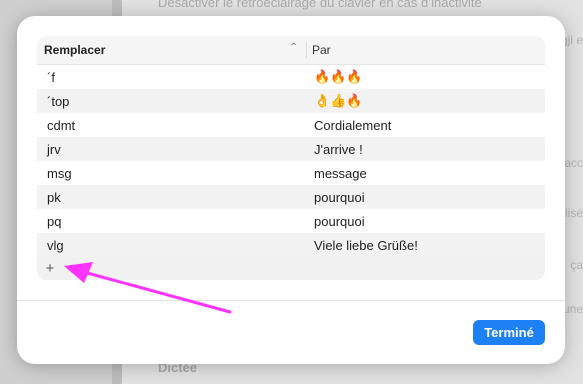 The image size is (583, 384). Describe the element at coordinates (291, 101) in the screenshot. I see `table-row: ´top 👌👍🔥` at that location.